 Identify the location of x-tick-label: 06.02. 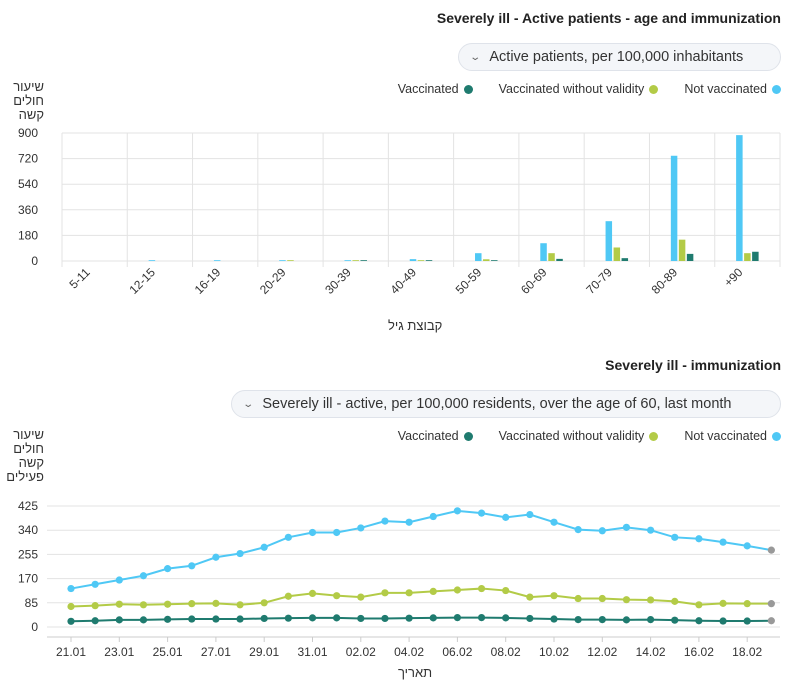
(457, 652).